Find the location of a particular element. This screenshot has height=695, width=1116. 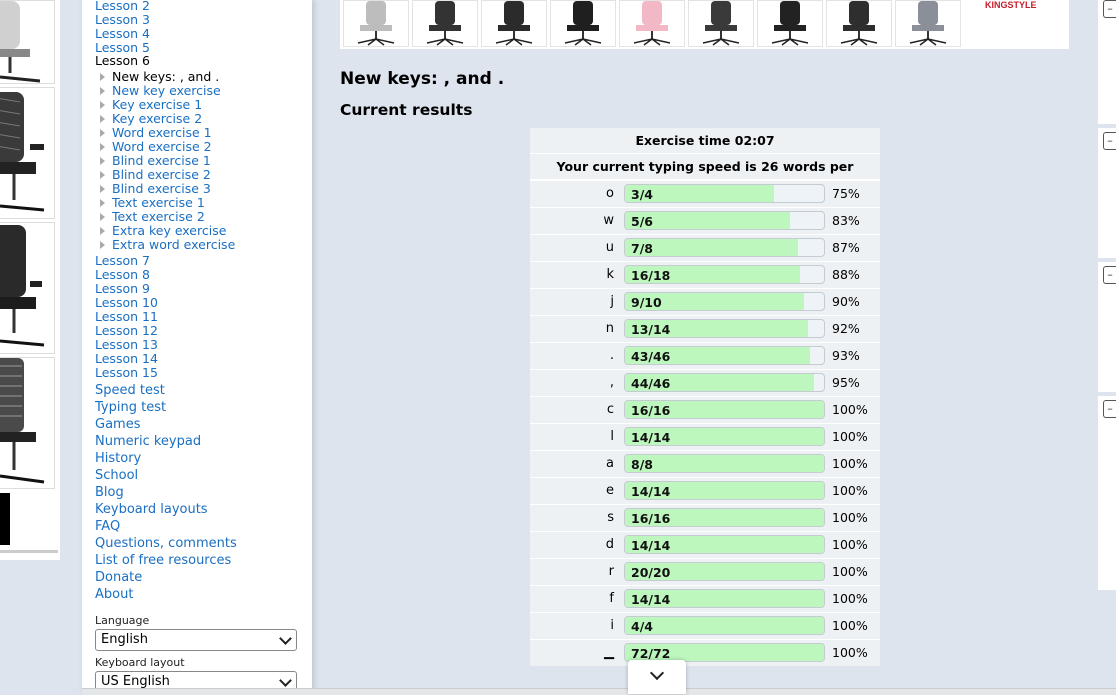

sidebar-sub-item: Key exercise 2 is located at coordinates (151, 119).